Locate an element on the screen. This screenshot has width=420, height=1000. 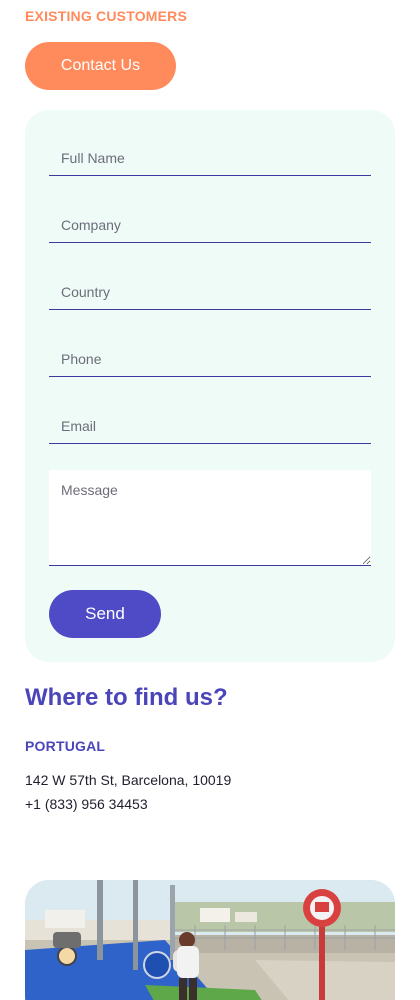
location-address: 142 W 57th St, Barcelona, 10019 is located at coordinates (128, 780).